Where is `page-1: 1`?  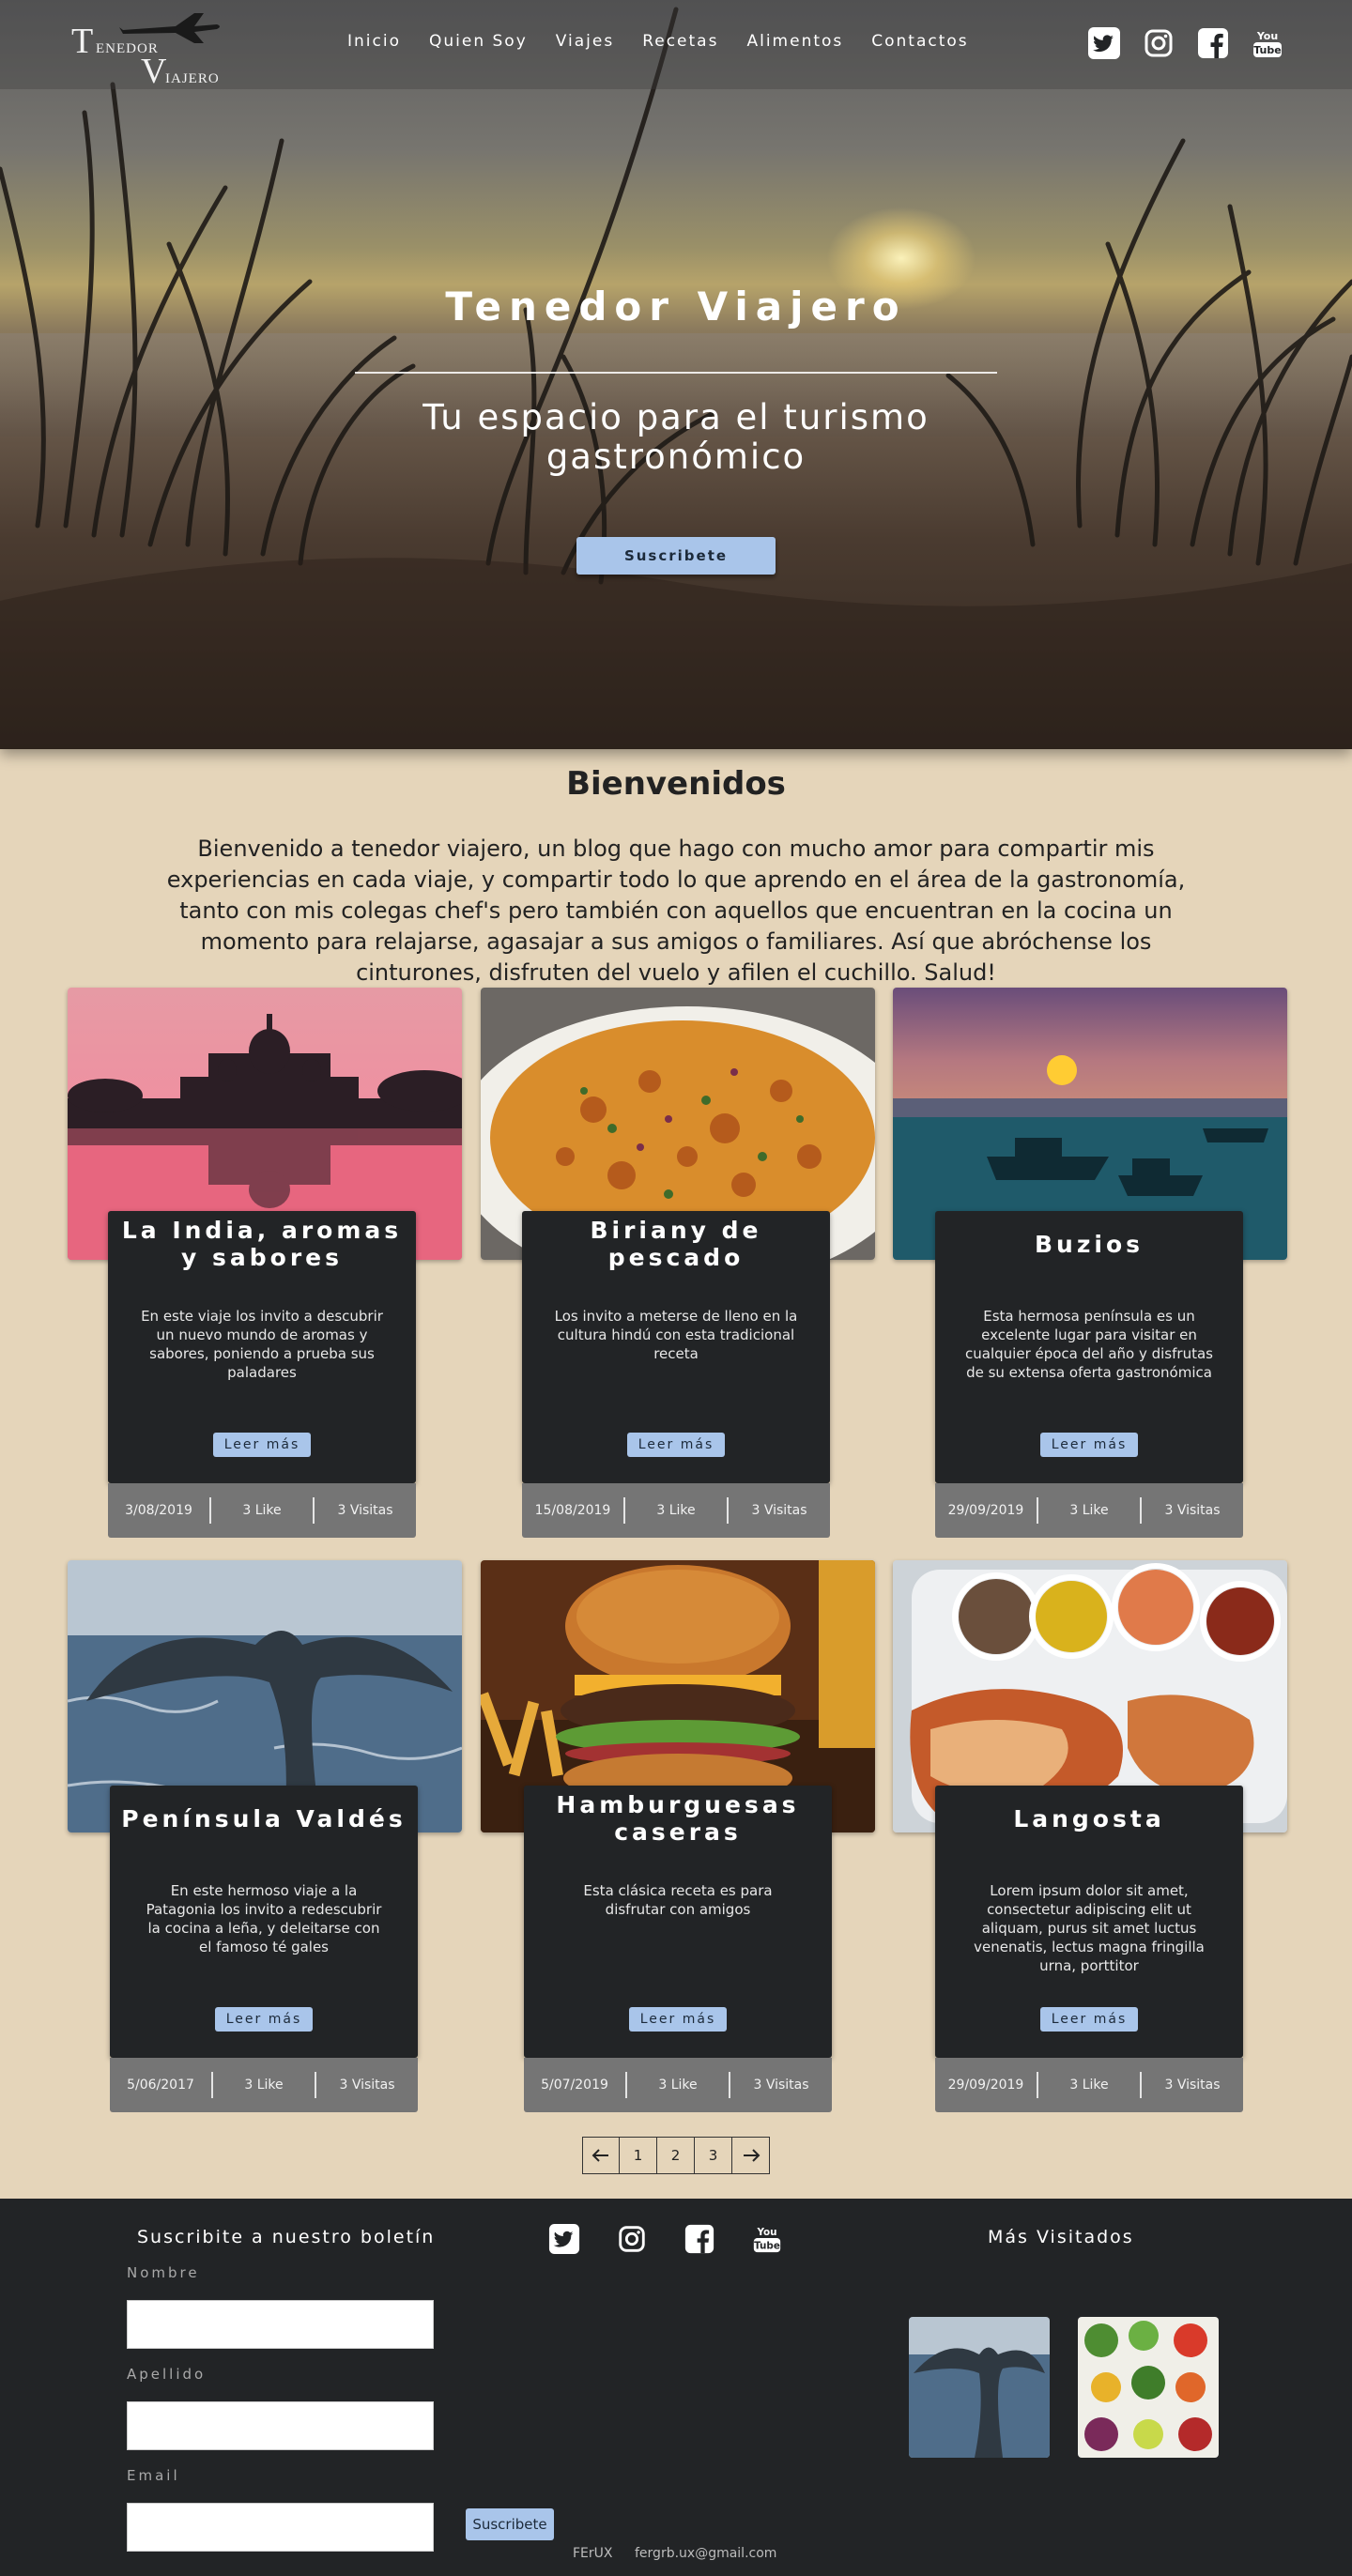
page-1: 1 is located at coordinates (638, 2156).